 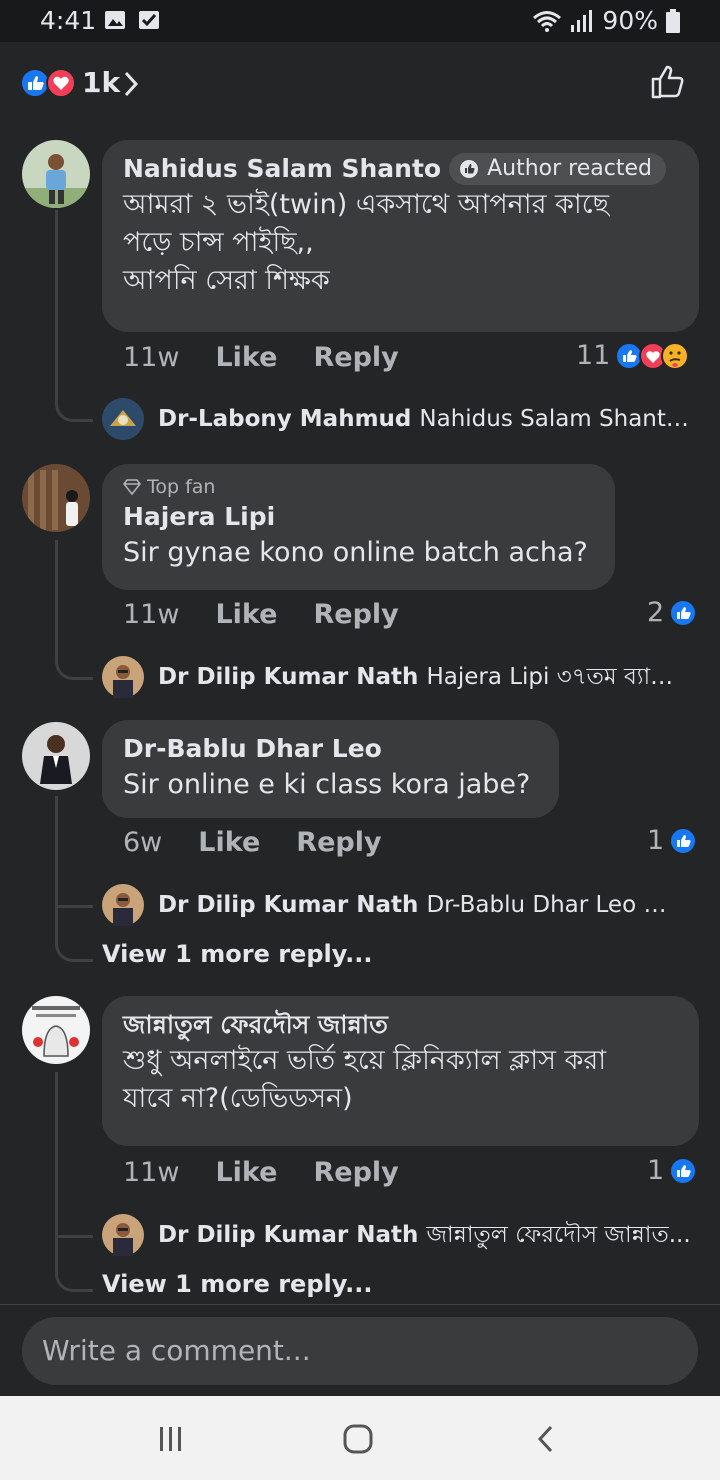 I want to click on comment-text: Sir gynae kono online batch acha?, so click(x=355, y=552).